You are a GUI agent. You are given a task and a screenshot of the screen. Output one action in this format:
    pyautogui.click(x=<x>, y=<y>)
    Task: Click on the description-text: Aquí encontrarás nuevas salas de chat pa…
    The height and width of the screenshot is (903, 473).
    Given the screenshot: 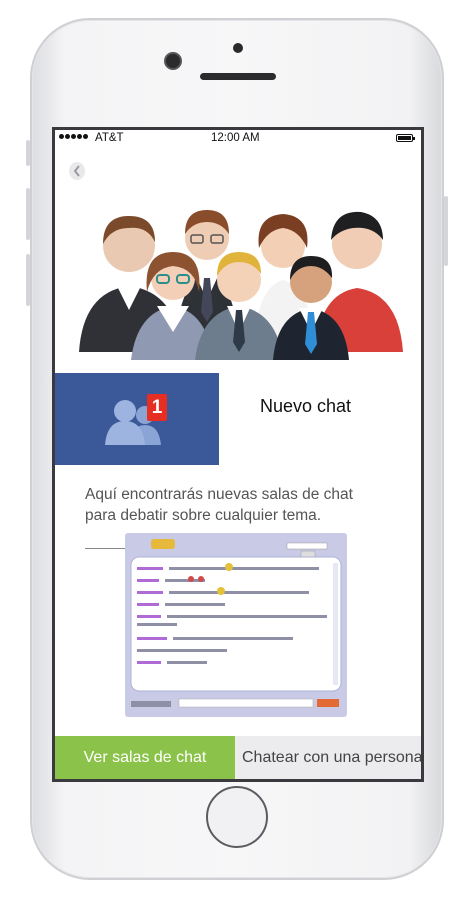 What is the action you would take?
    pyautogui.click(x=219, y=505)
    